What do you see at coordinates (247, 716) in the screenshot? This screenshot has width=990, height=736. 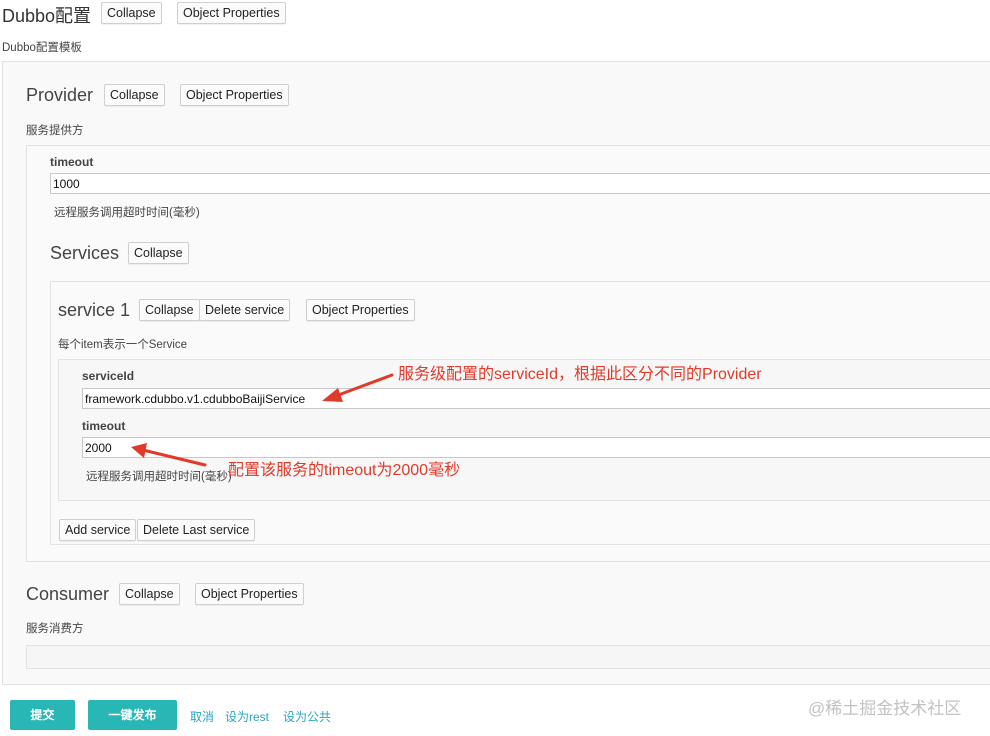 I see `set-rest-link: 设为rest` at bounding box center [247, 716].